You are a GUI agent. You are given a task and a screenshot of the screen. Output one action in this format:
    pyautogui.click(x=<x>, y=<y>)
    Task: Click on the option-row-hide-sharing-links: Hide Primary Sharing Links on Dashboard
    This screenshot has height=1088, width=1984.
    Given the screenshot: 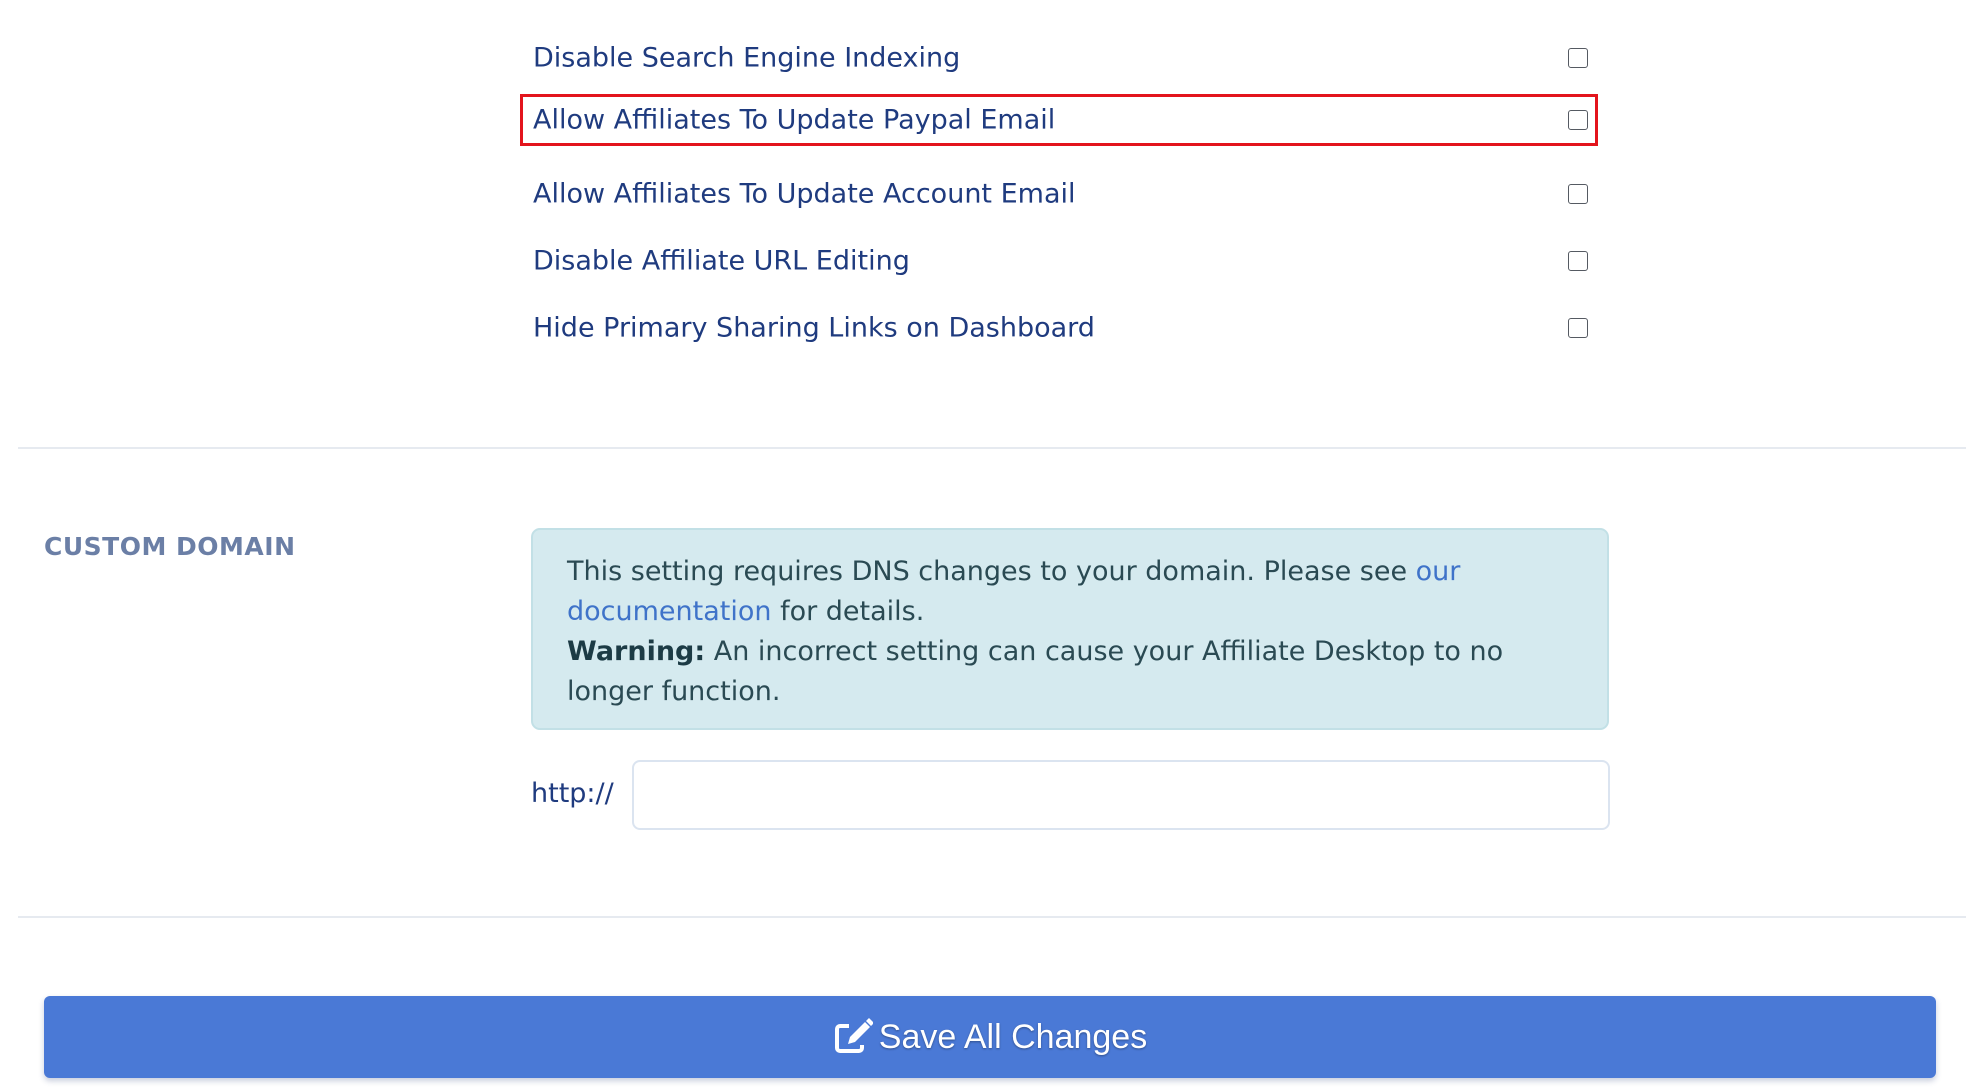 What is the action you would take?
    pyautogui.click(x=1059, y=328)
    